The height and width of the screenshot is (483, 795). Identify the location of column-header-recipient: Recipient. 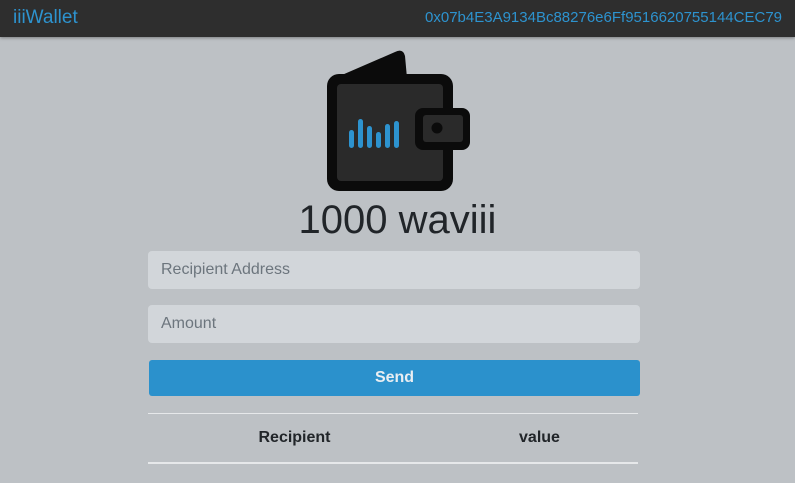
(294, 438).